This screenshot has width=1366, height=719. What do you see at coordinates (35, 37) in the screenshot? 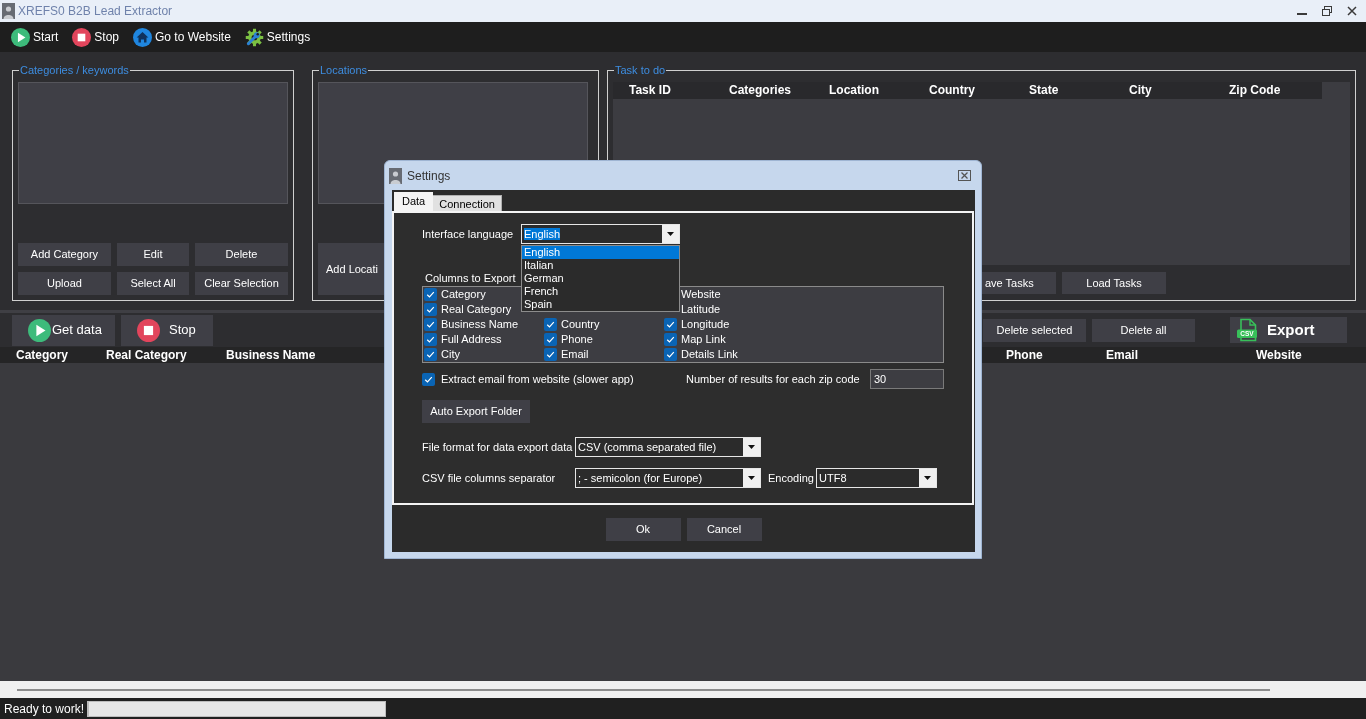
I see `start-button: Start` at bounding box center [35, 37].